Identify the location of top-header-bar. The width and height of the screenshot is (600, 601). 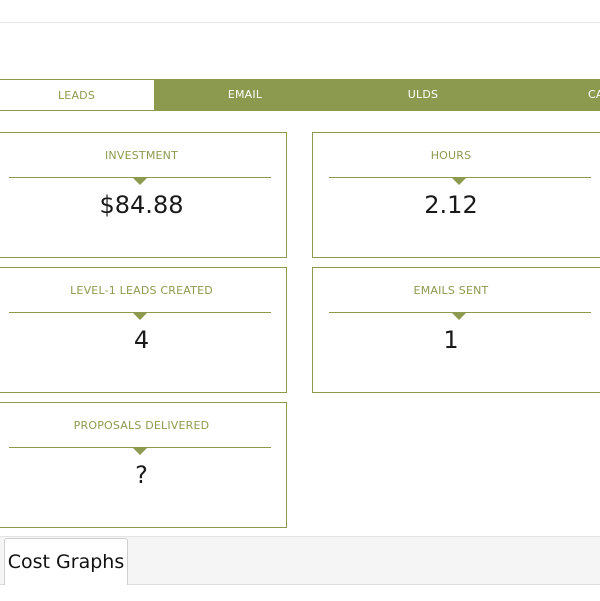
(300, 11).